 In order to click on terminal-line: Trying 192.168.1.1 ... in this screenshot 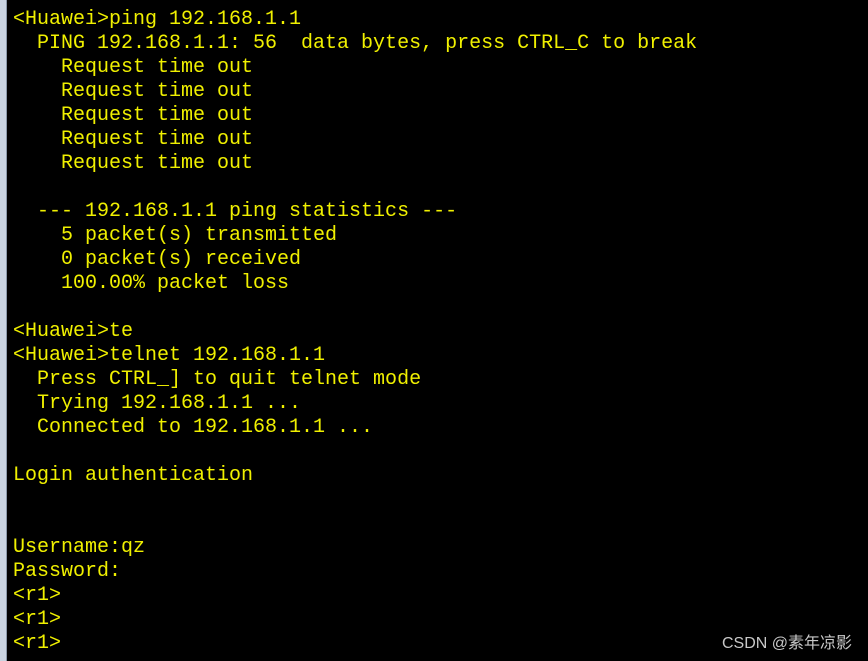, I will do `click(157, 403)`.